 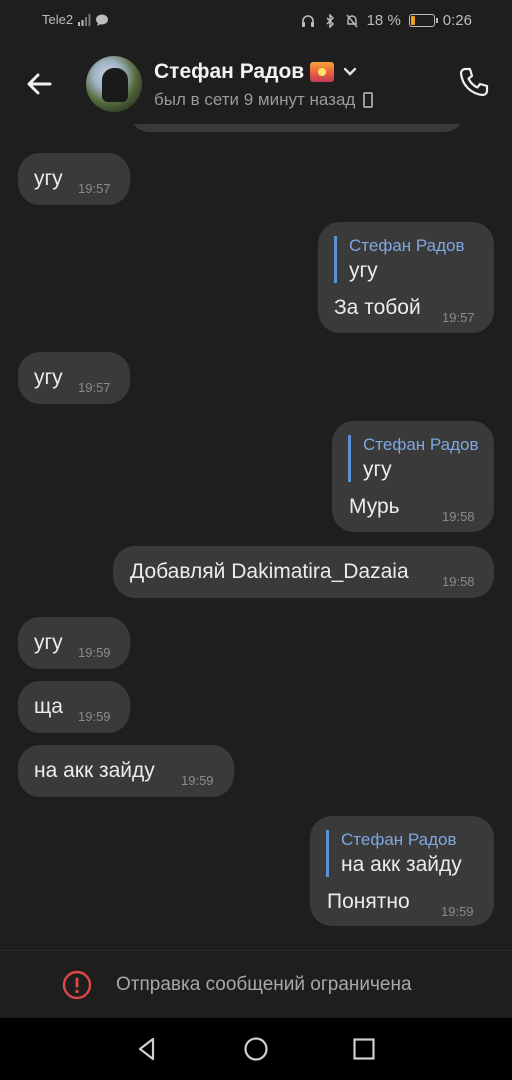 I want to click on clock: 0:26, so click(x=457, y=20).